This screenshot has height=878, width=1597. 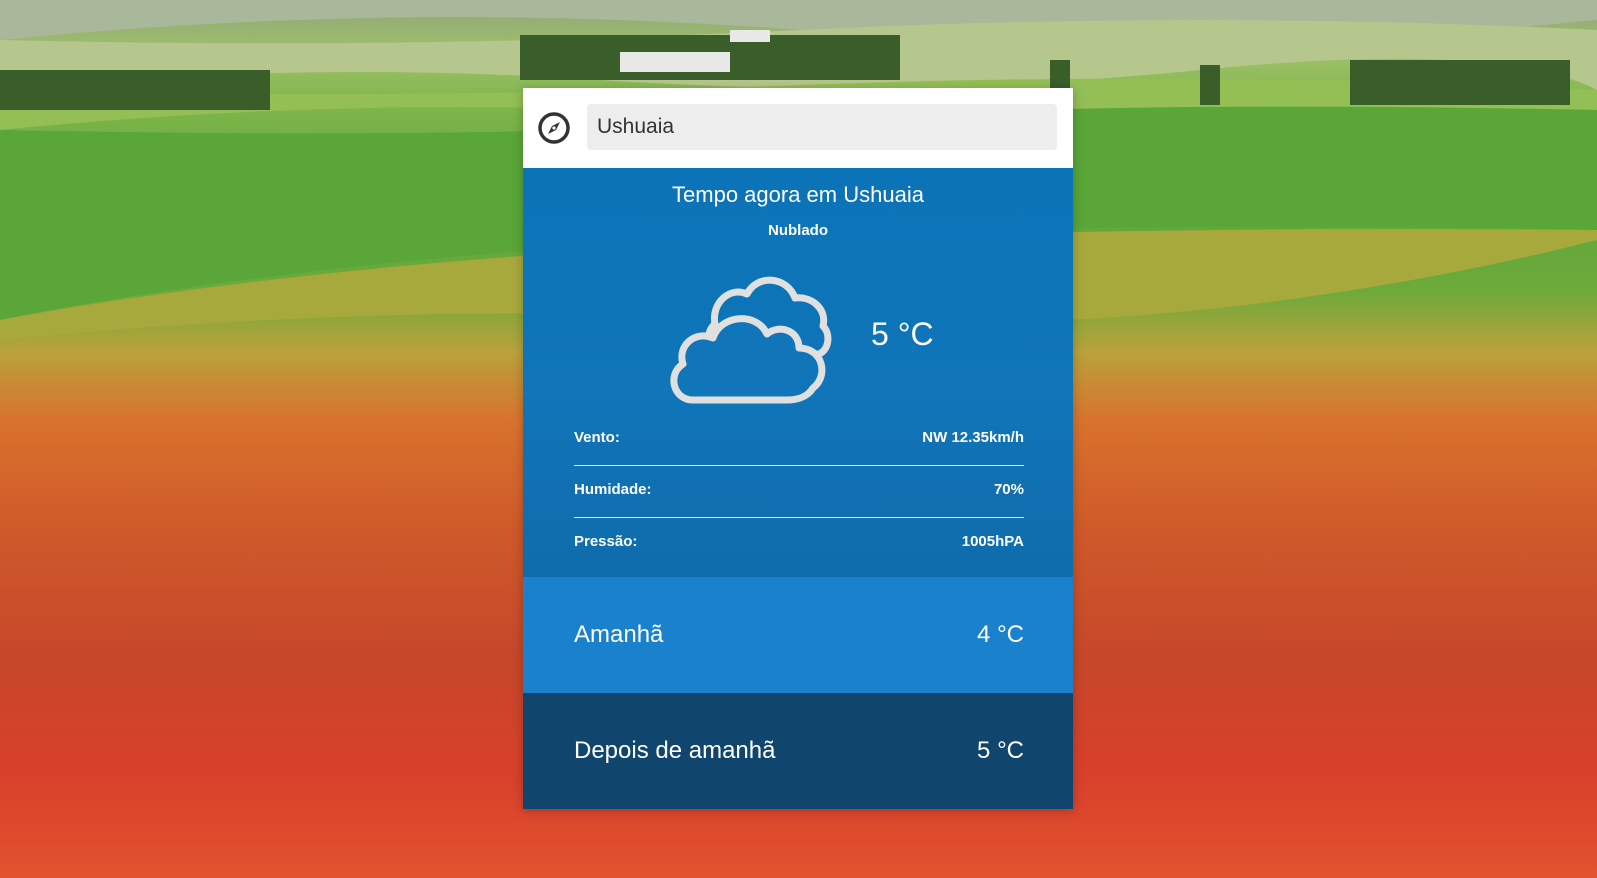 I want to click on humidity-label: Humidade:, so click(x=613, y=489).